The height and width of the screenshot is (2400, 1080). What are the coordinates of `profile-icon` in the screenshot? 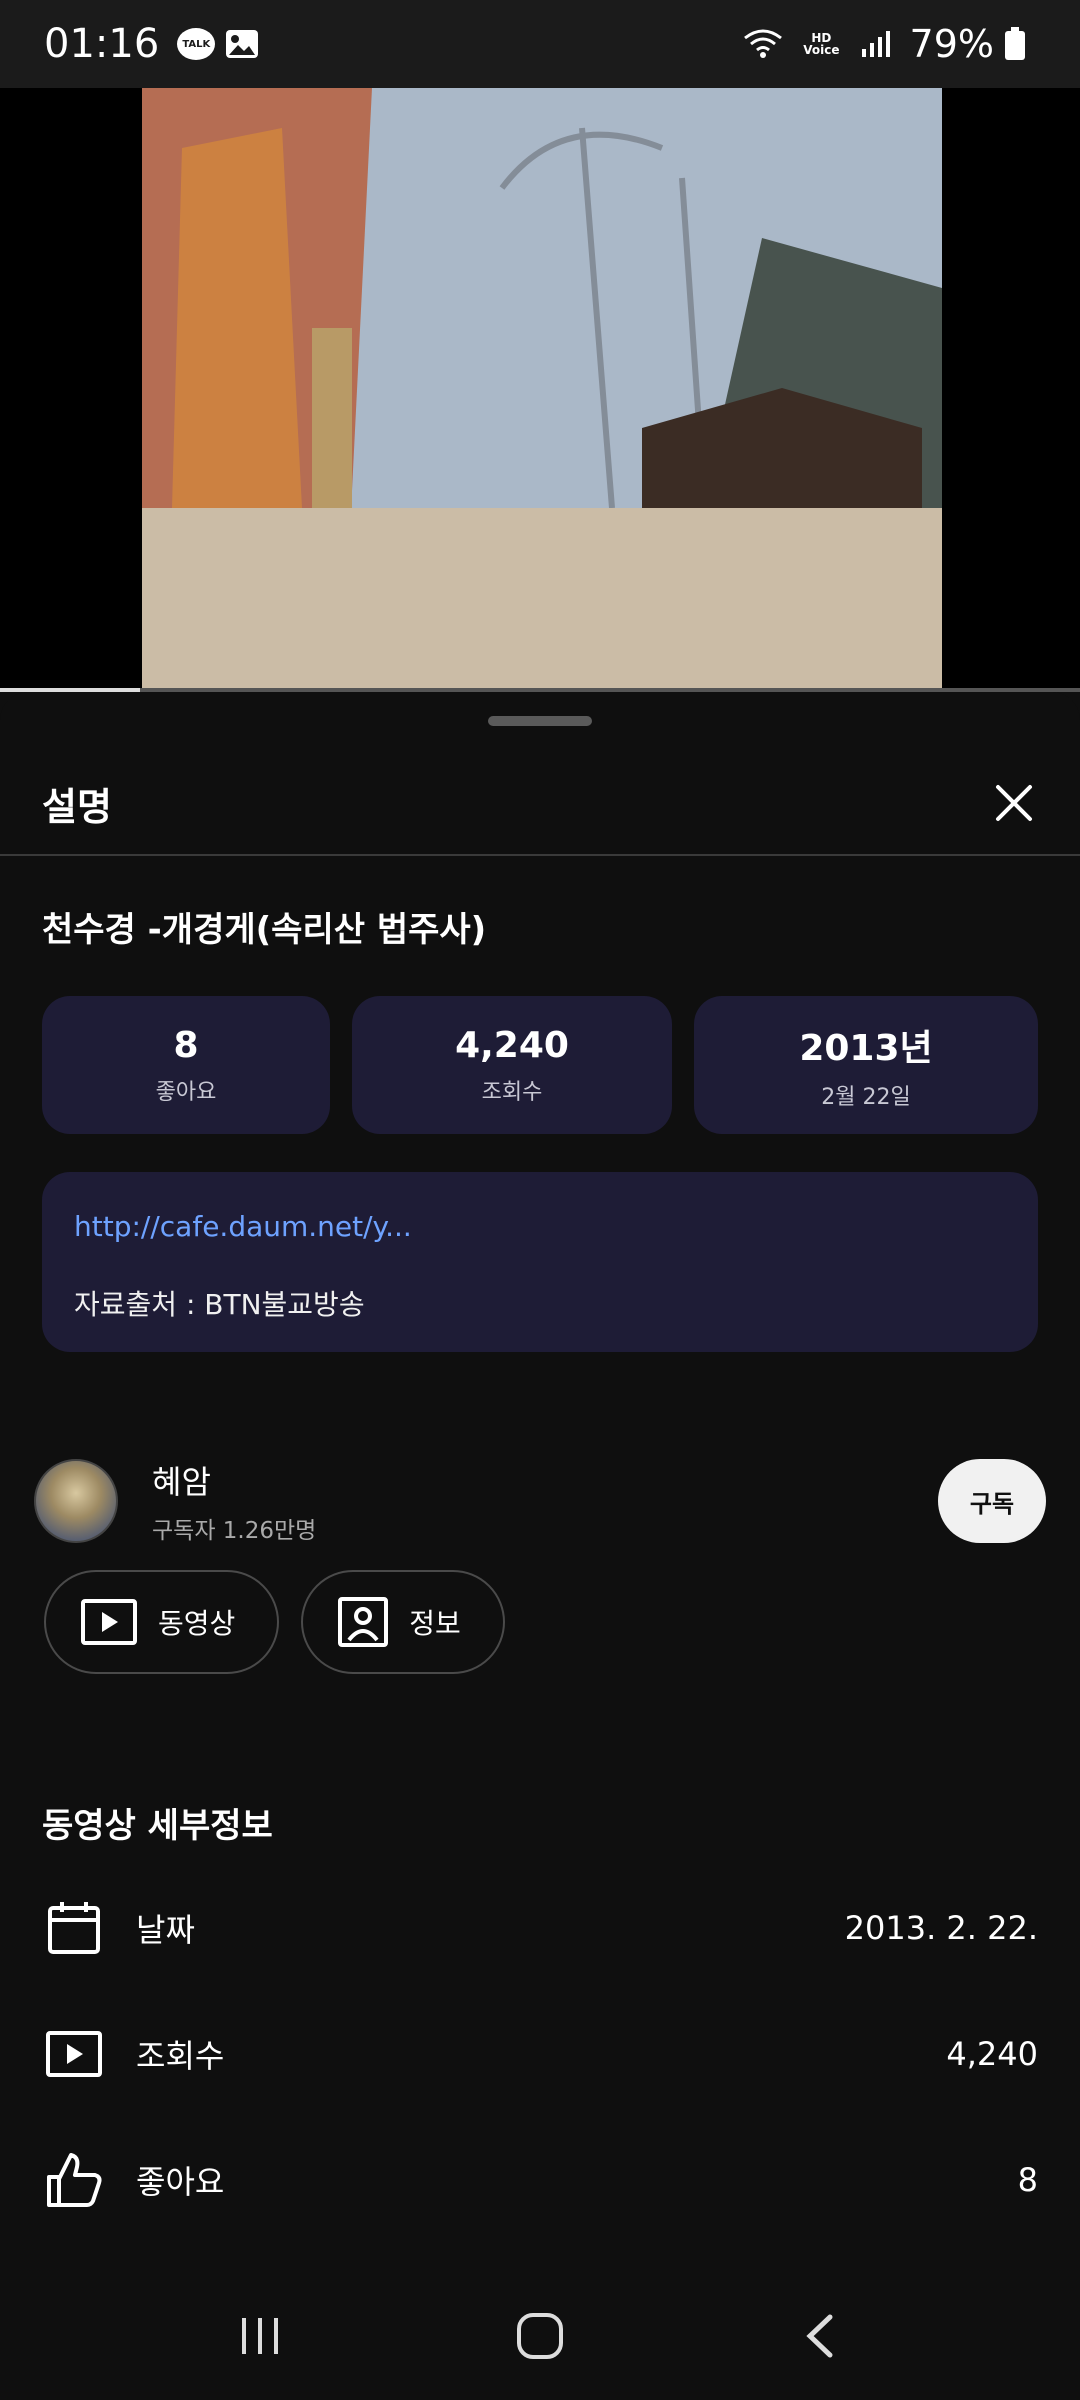 It's located at (363, 1622).